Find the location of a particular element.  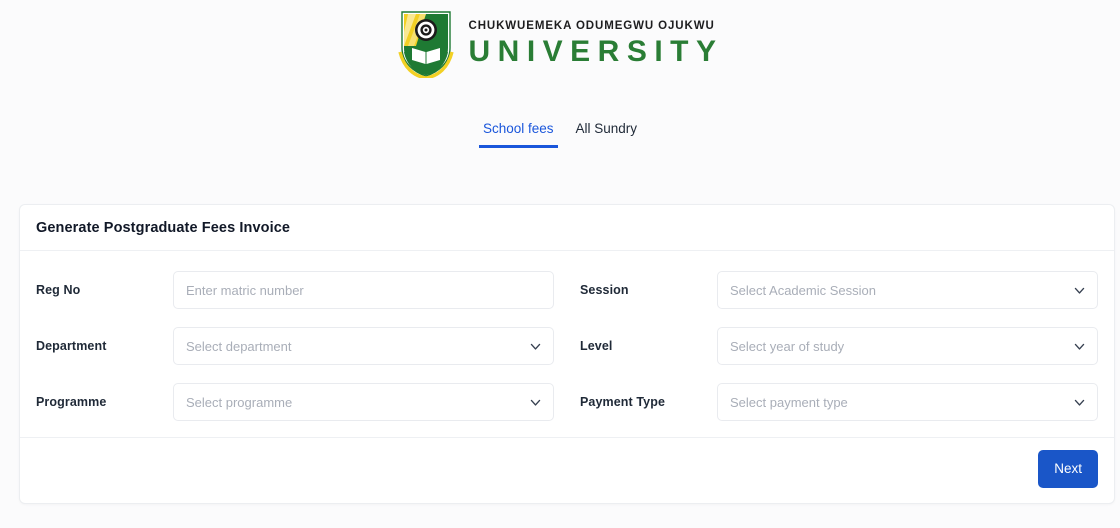

payment-type-select: Select payment type is located at coordinates (907, 402).